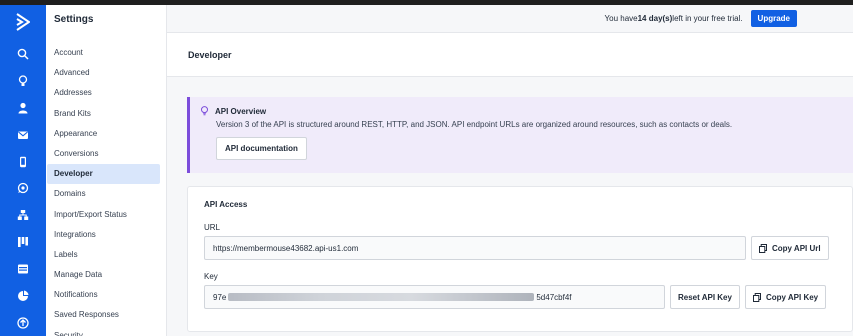  Describe the element at coordinates (23, 268) in the screenshot. I see `website-icon` at that location.